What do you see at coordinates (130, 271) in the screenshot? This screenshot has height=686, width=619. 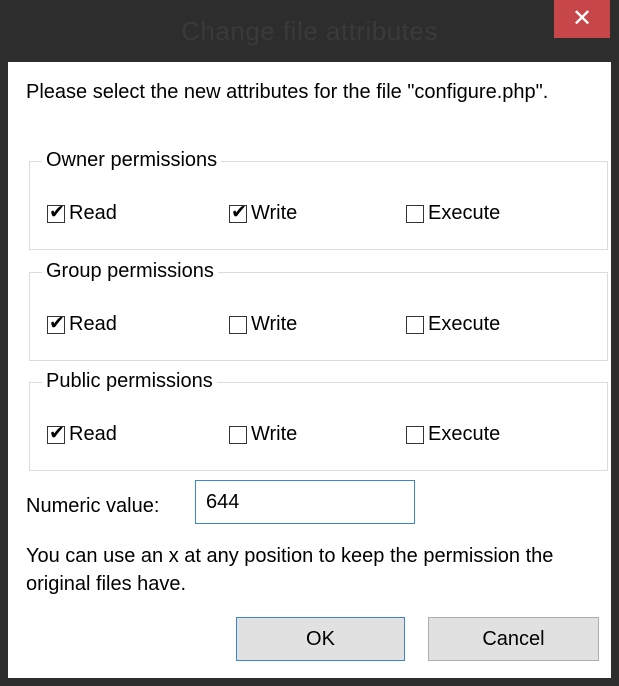 I see `group-permissions-legend: Group permissions` at bounding box center [130, 271].